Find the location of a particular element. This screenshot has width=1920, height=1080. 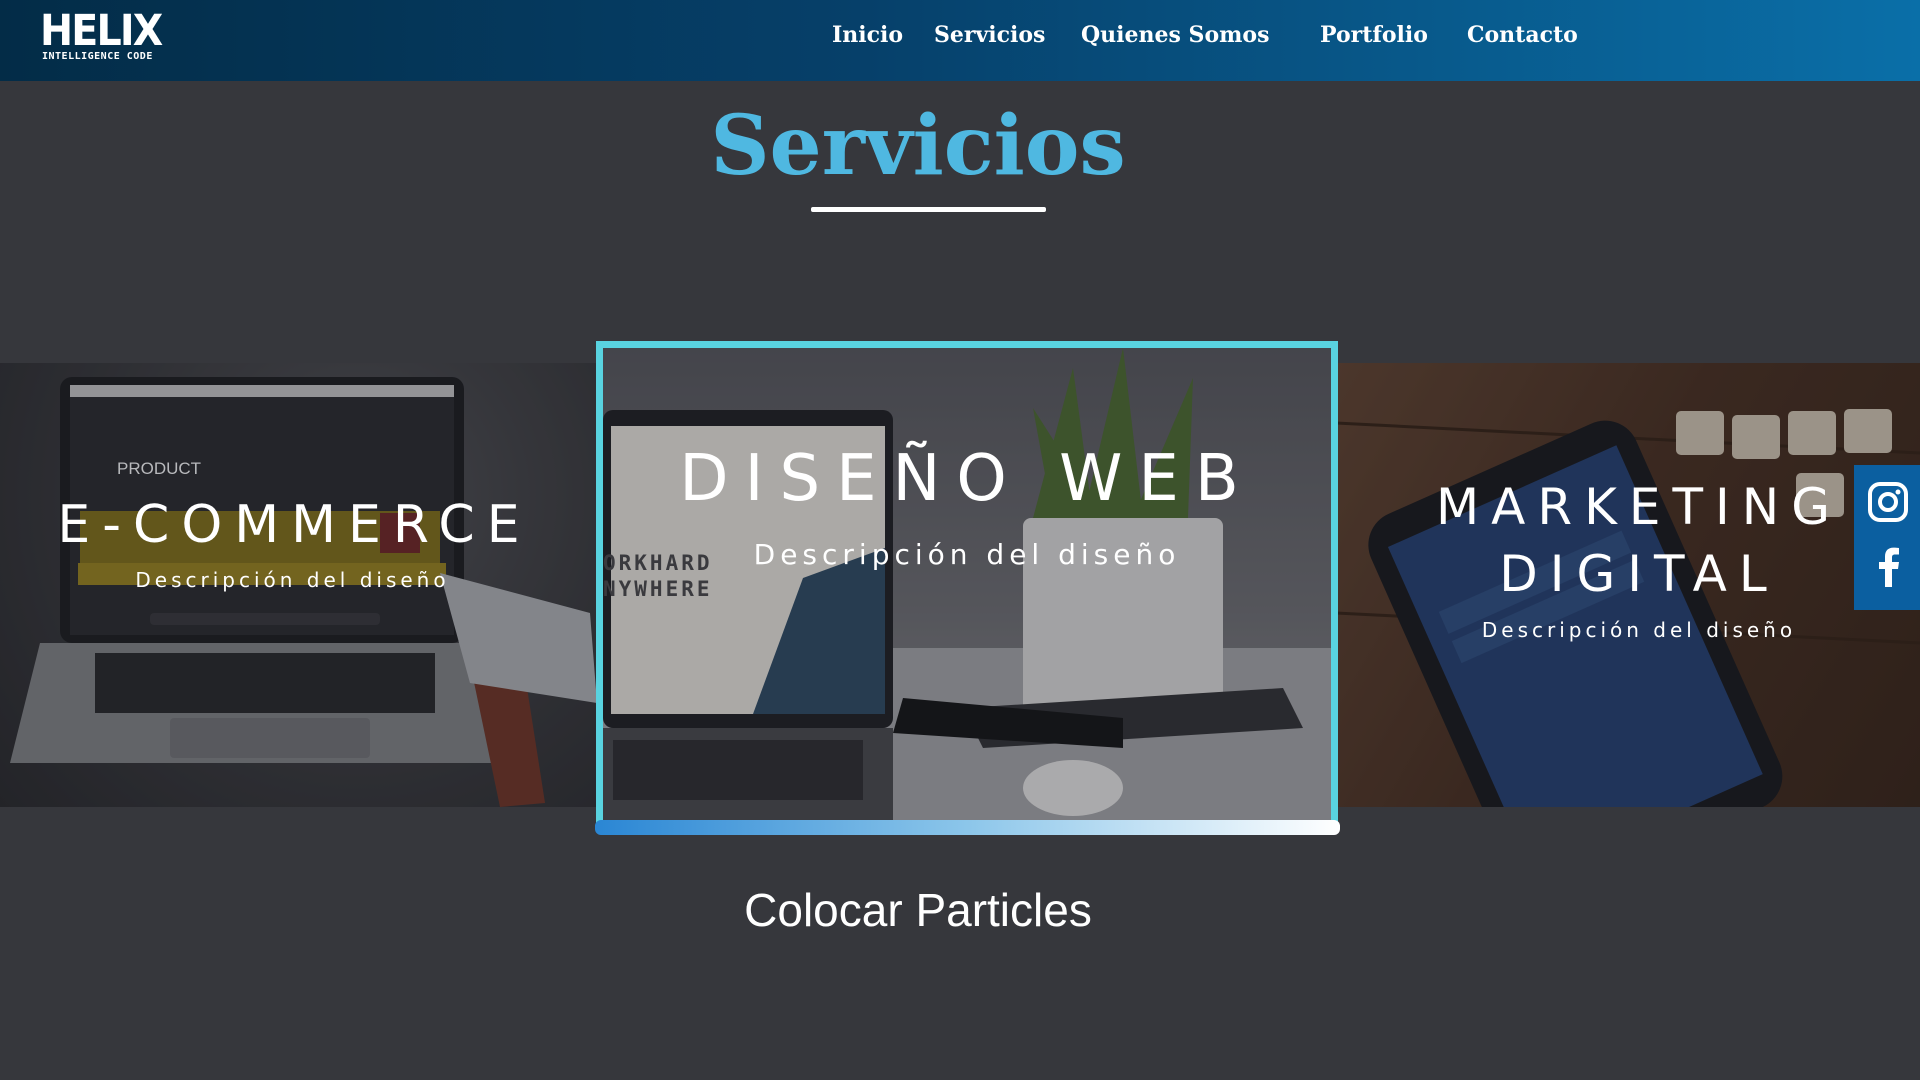

nav-link-contacto: Contacto is located at coordinates (1522, 35).